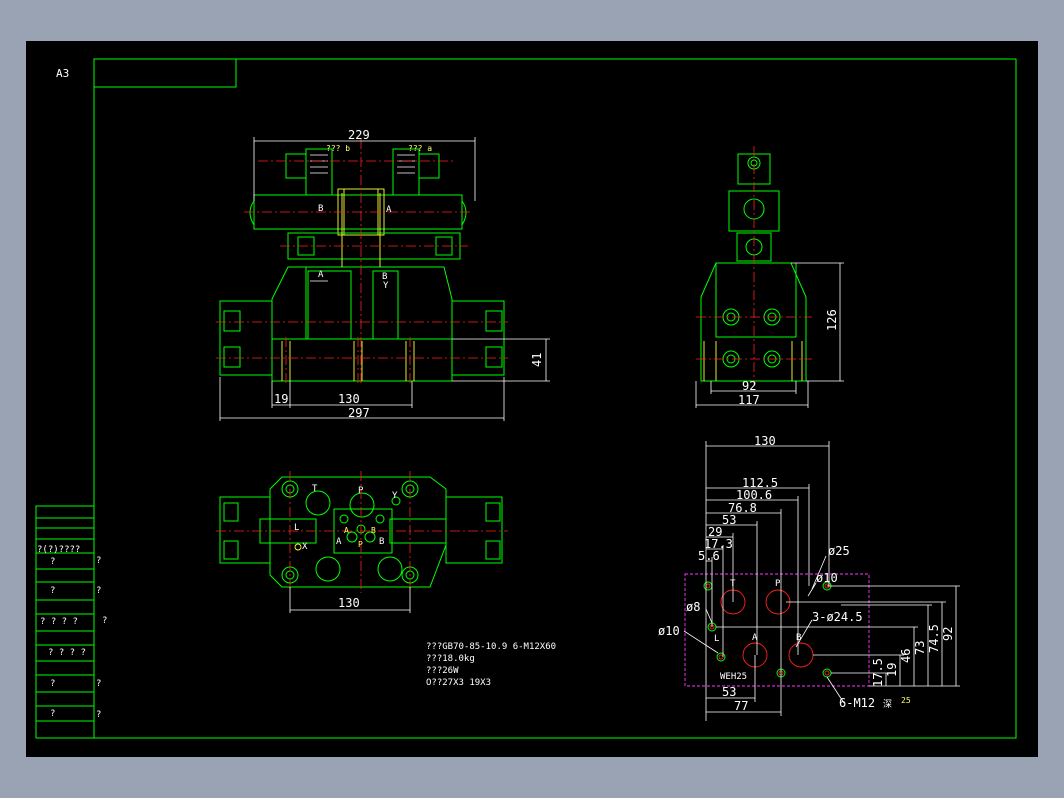 Image resolution: width=1064 pixels, height=798 pixels. What do you see at coordinates (361, 491) in the screenshot?
I see `top-label-p: P` at bounding box center [361, 491].